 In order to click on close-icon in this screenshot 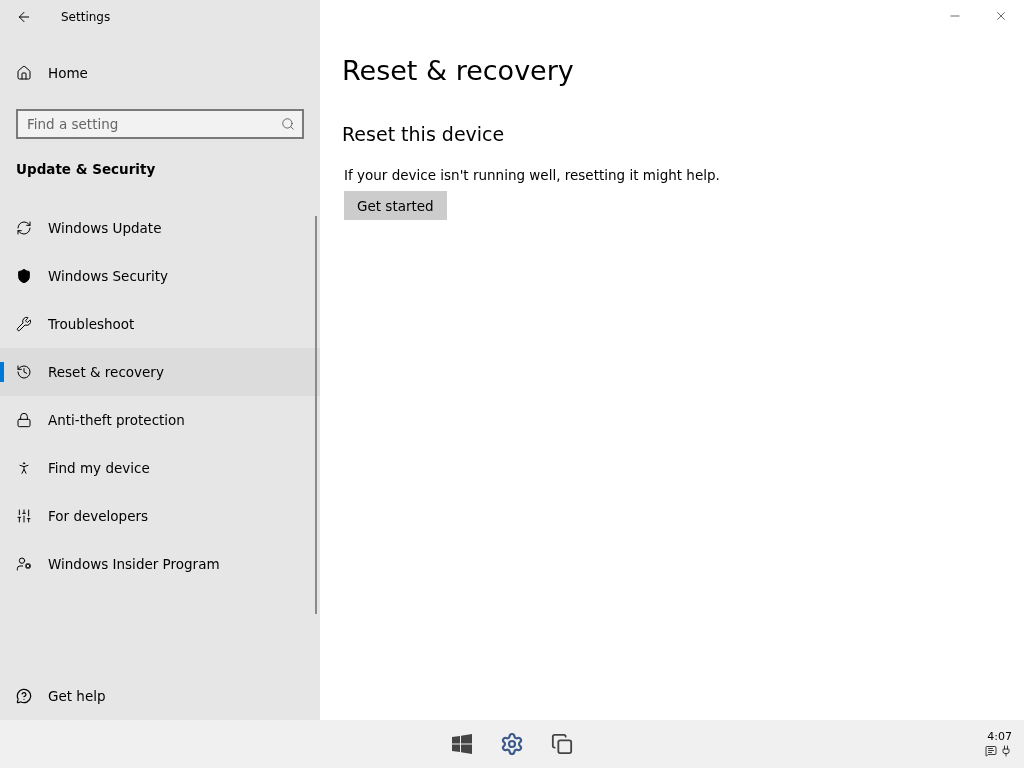, I will do `click(1001, 16)`.